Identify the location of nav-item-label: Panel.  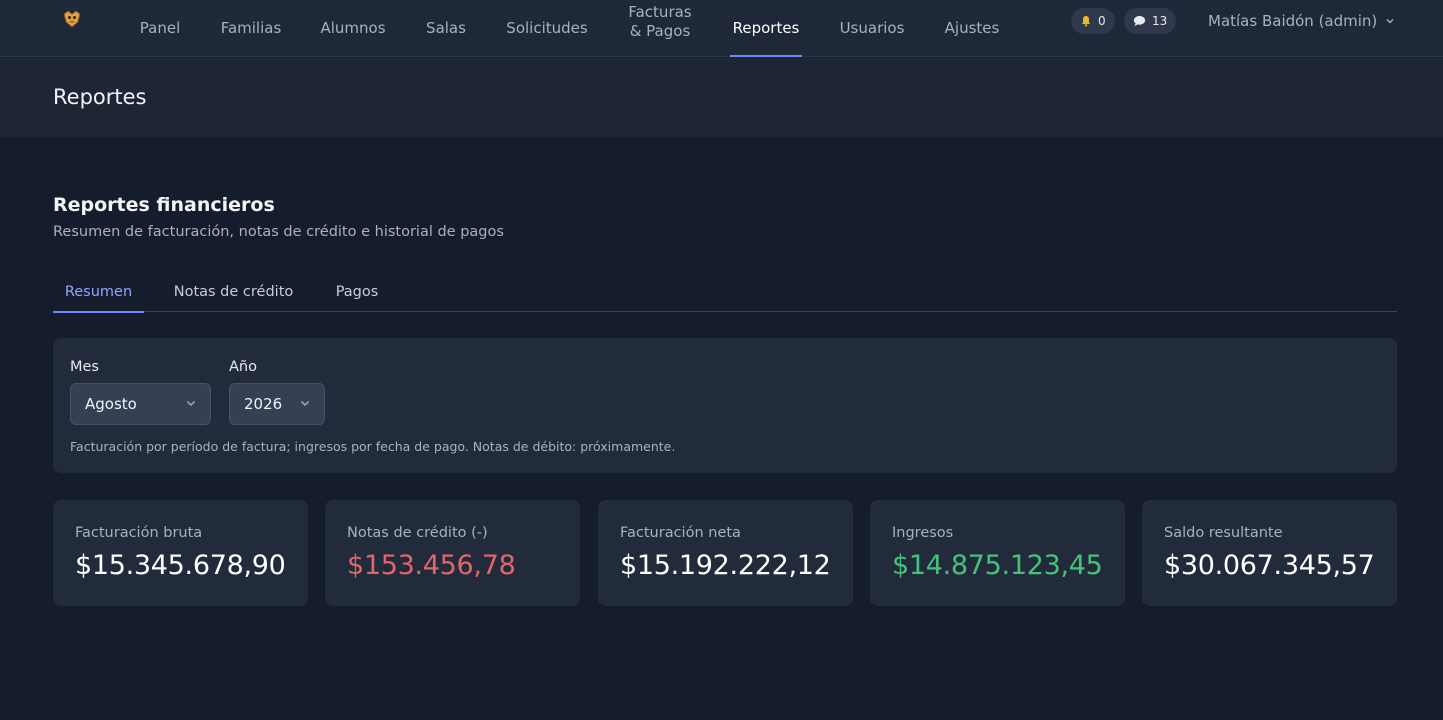
(160, 28).